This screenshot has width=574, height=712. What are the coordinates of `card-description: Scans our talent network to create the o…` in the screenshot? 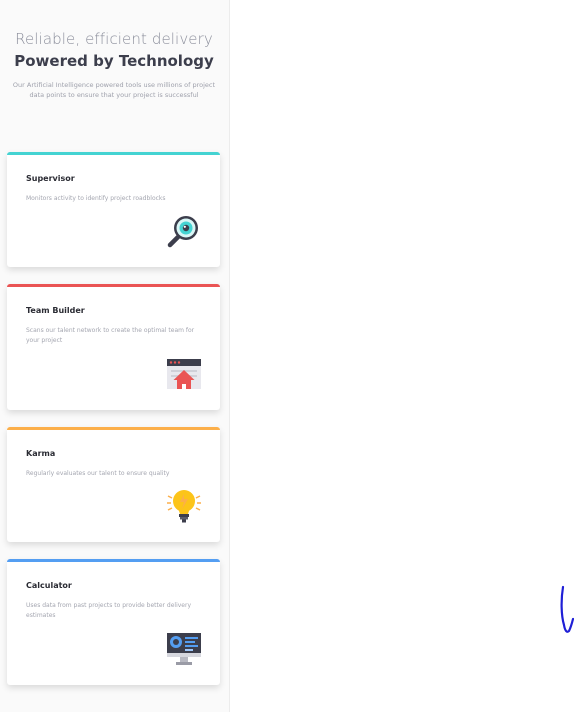 It's located at (110, 335).